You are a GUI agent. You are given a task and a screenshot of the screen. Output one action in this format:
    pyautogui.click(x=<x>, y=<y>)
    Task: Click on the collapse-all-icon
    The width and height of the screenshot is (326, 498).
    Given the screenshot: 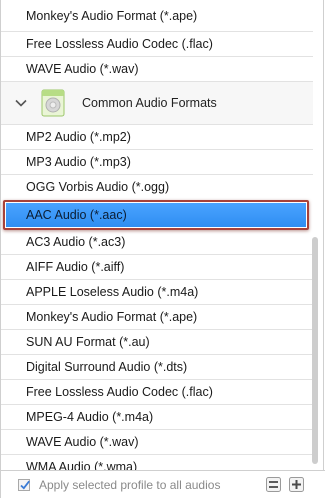 What is the action you would take?
    pyautogui.click(x=273, y=484)
    